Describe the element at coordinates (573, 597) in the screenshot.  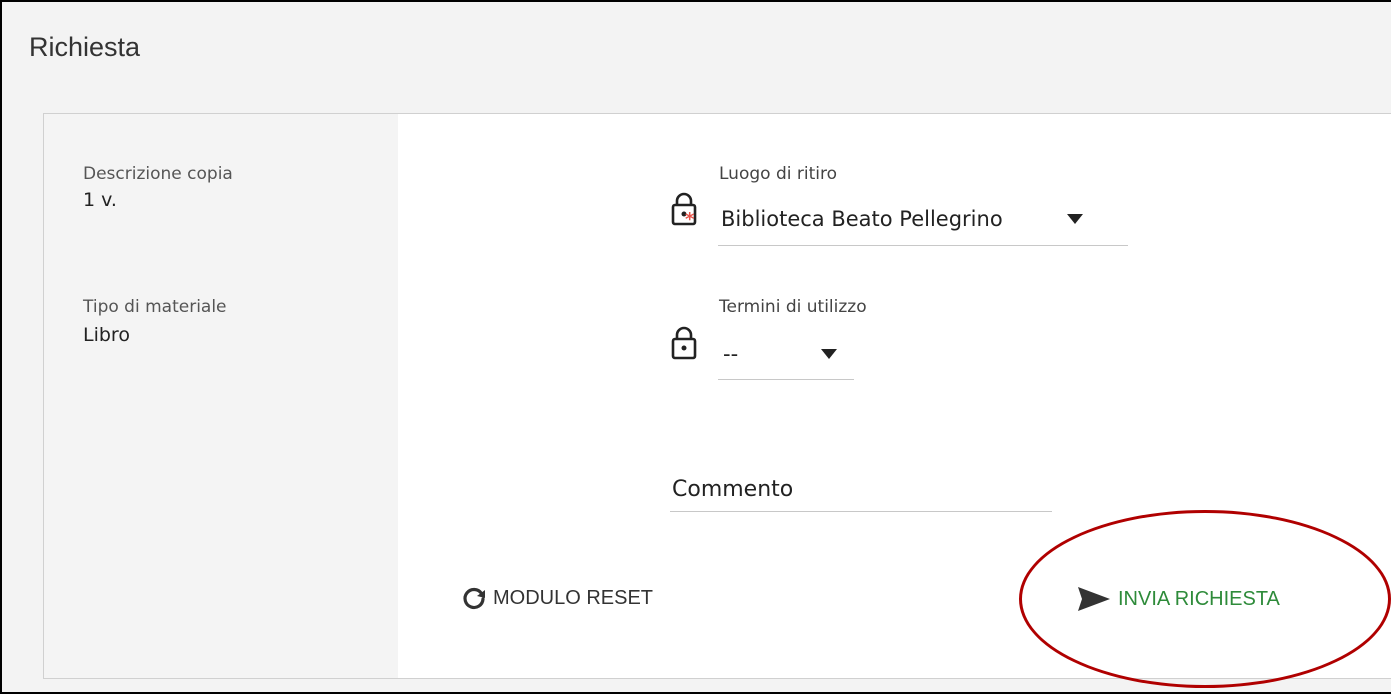
I see `reset-form-label: MODULO RESET` at that location.